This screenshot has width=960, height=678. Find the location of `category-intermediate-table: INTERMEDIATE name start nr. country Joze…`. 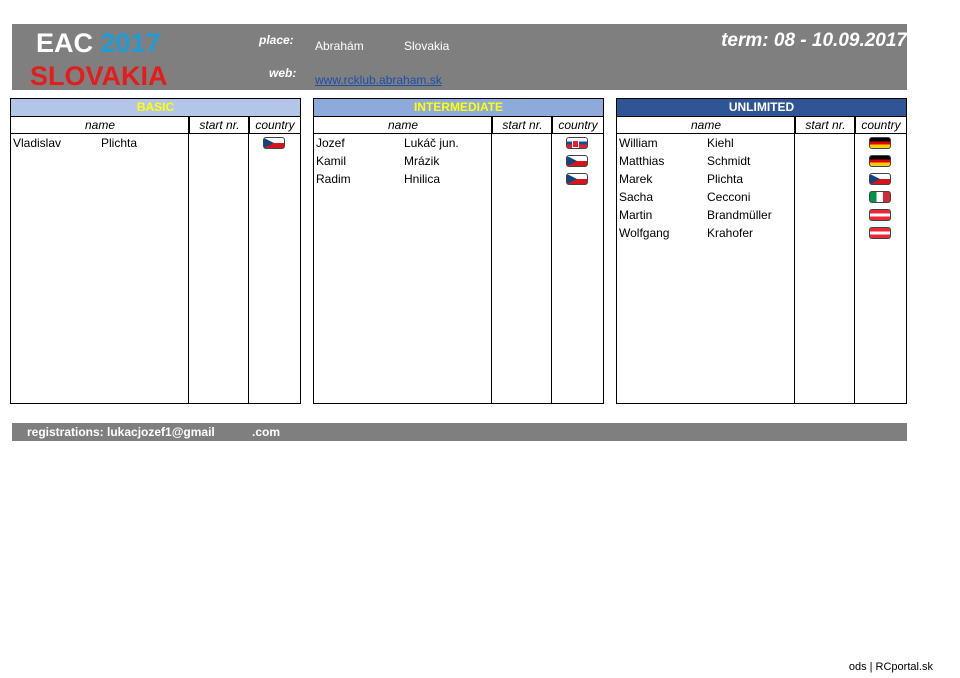

category-intermediate-table: INTERMEDIATE name start nr. country Joze… is located at coordinates (458, 251).